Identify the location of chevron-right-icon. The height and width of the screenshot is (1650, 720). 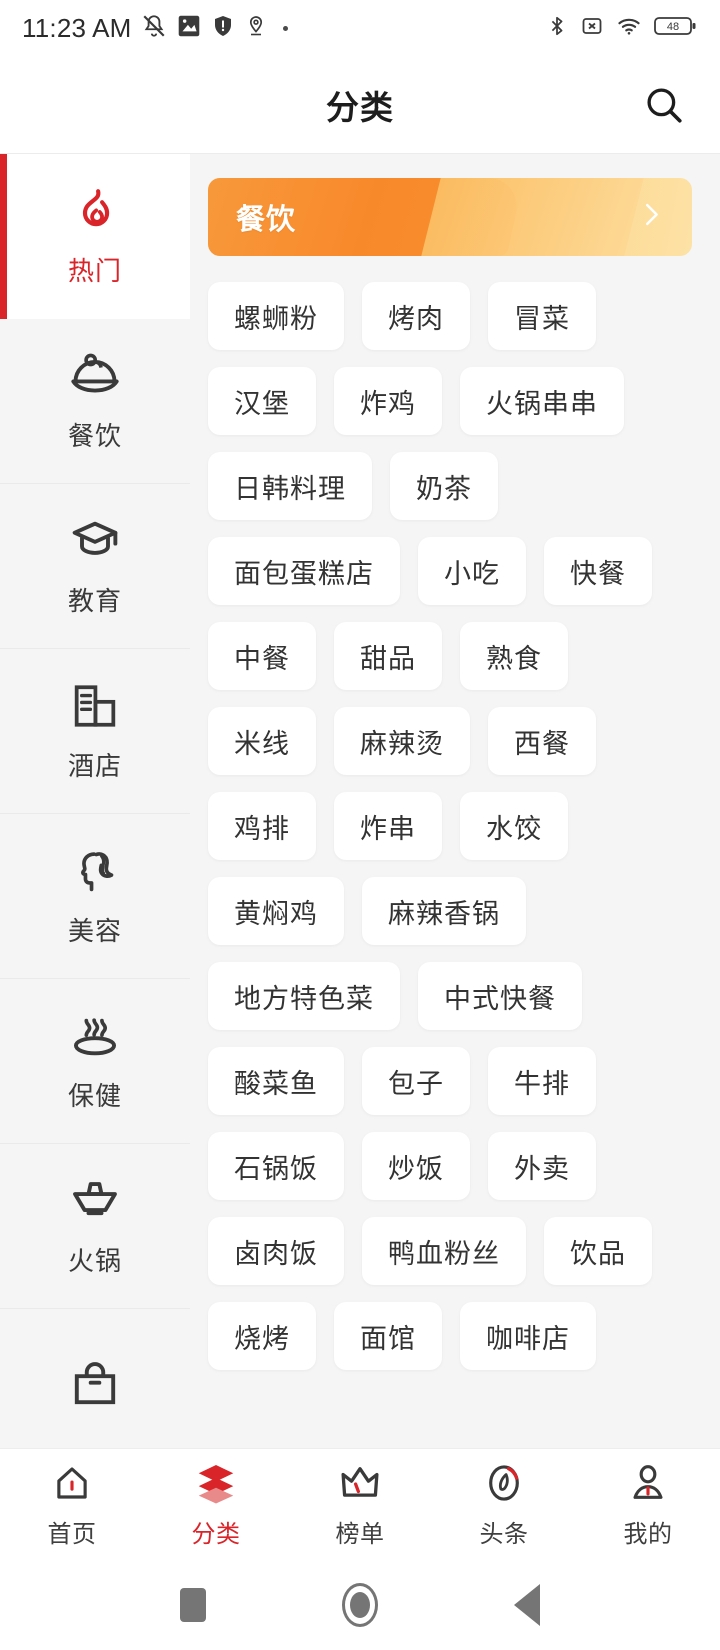
(651, 217).